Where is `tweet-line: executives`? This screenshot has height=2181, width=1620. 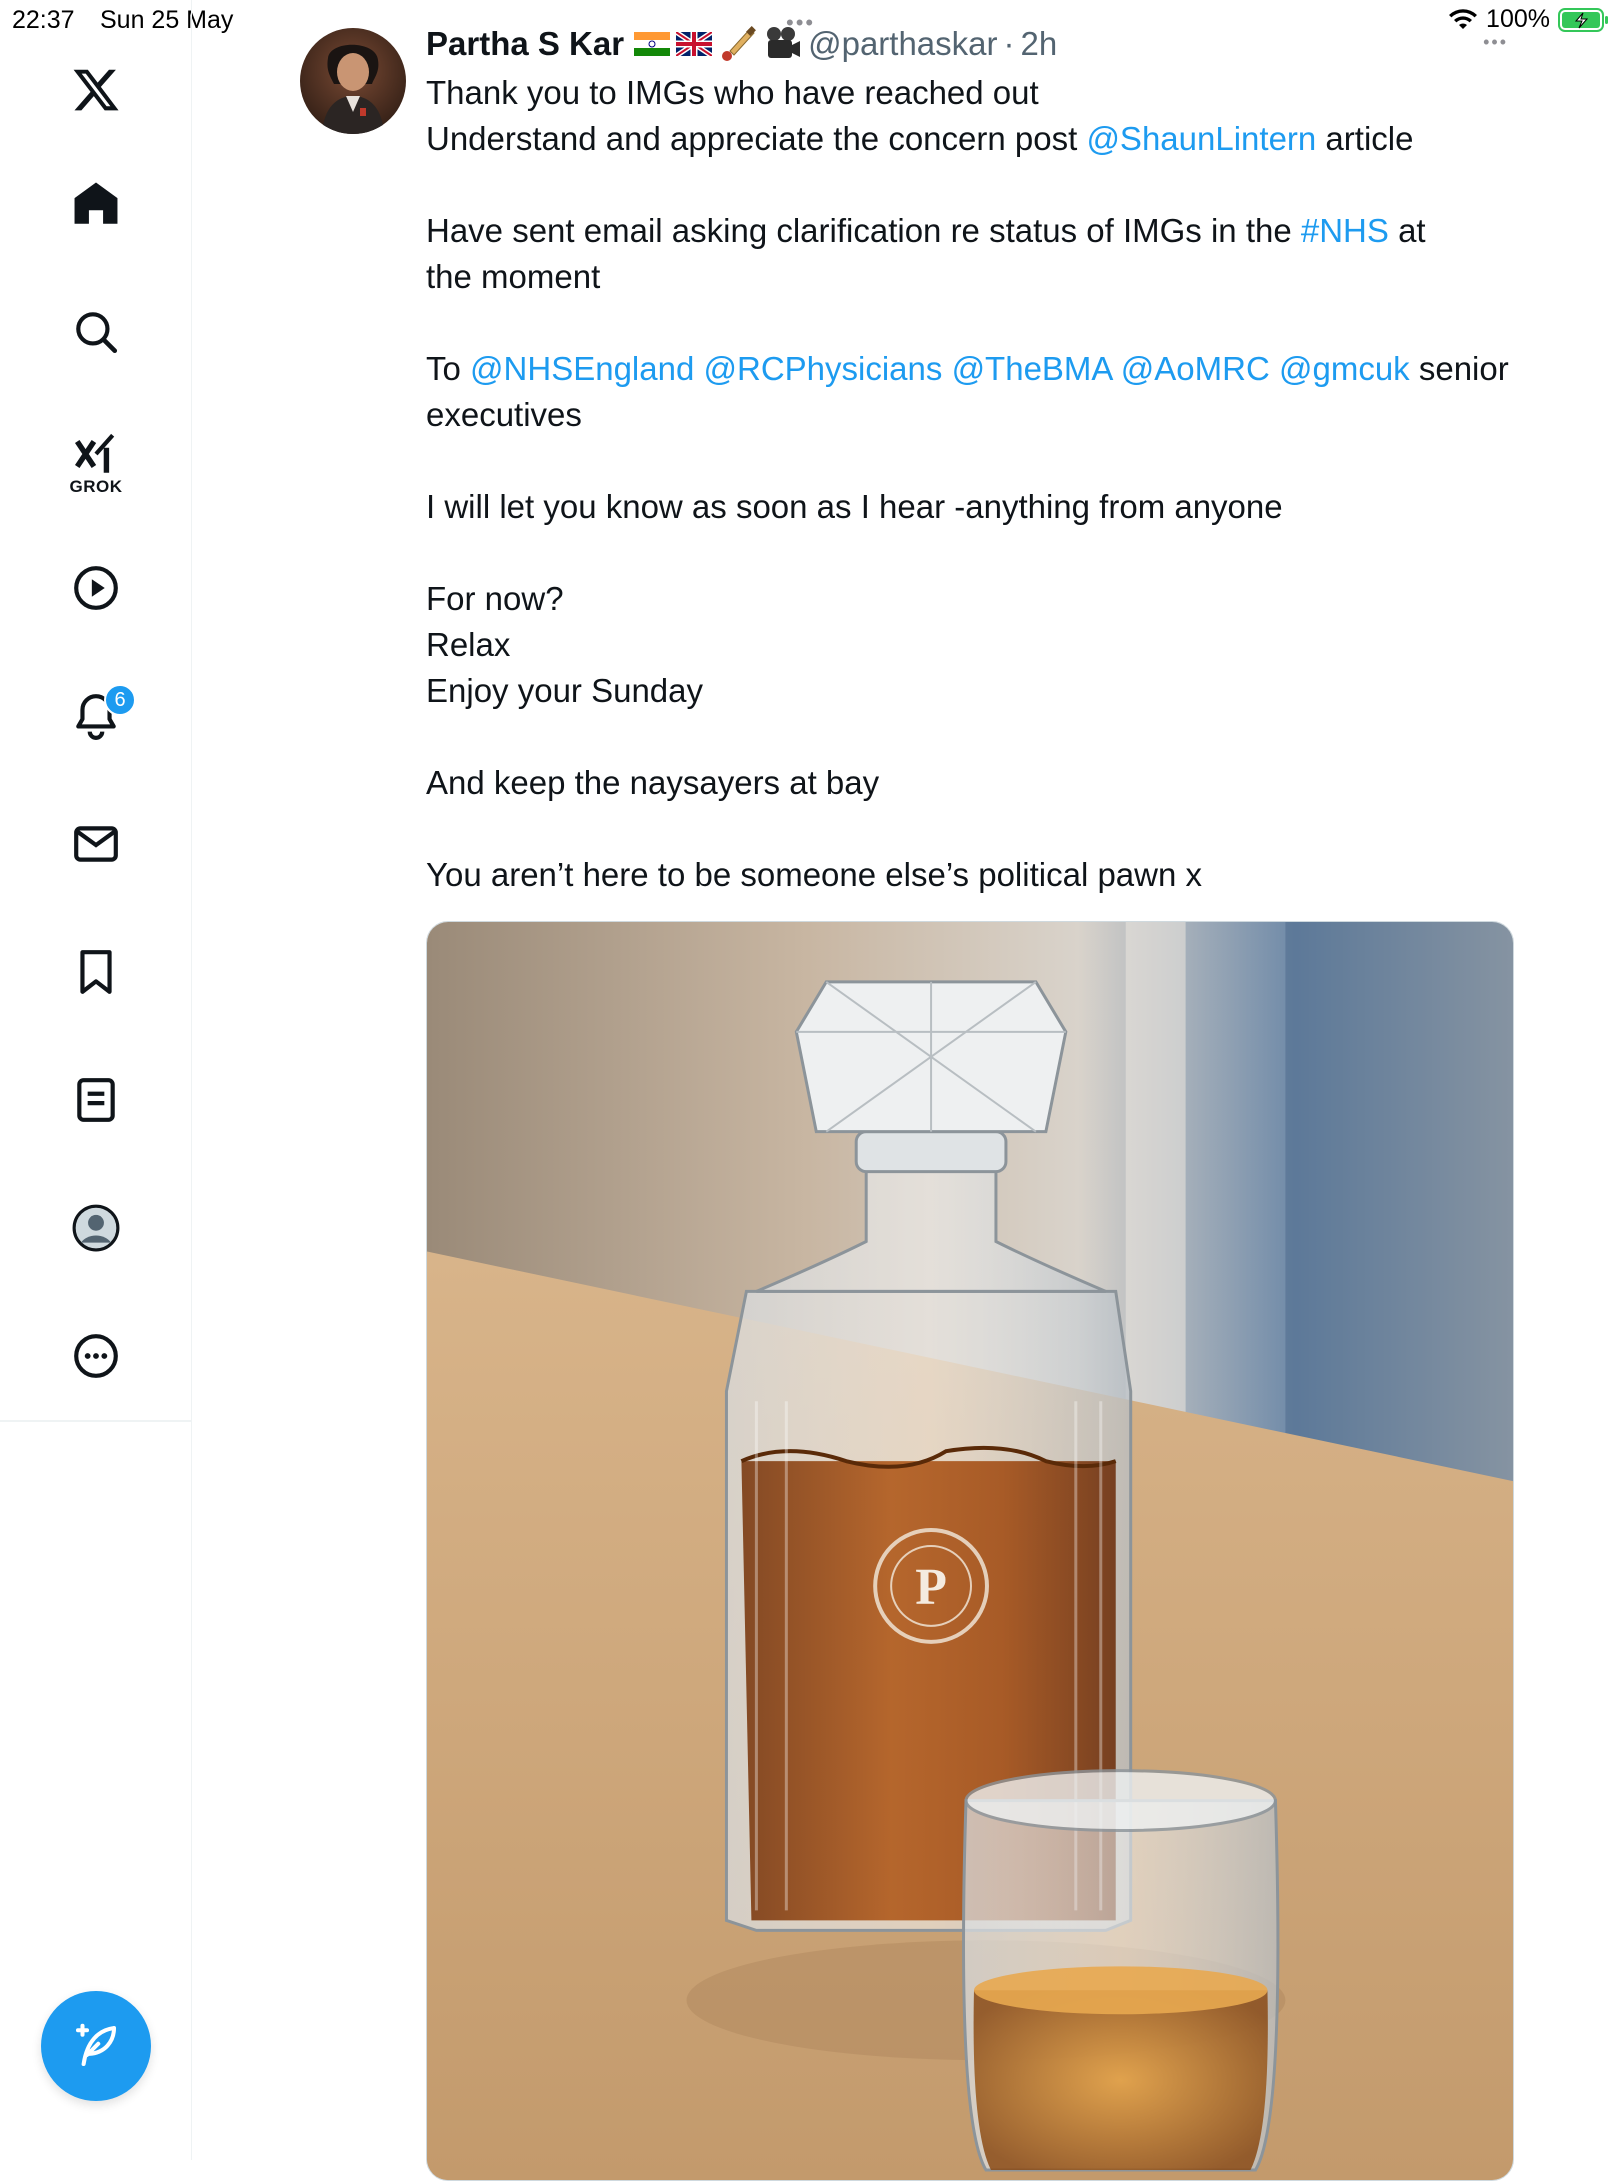
tweet-line: executives is located at coordinates (504, 414).